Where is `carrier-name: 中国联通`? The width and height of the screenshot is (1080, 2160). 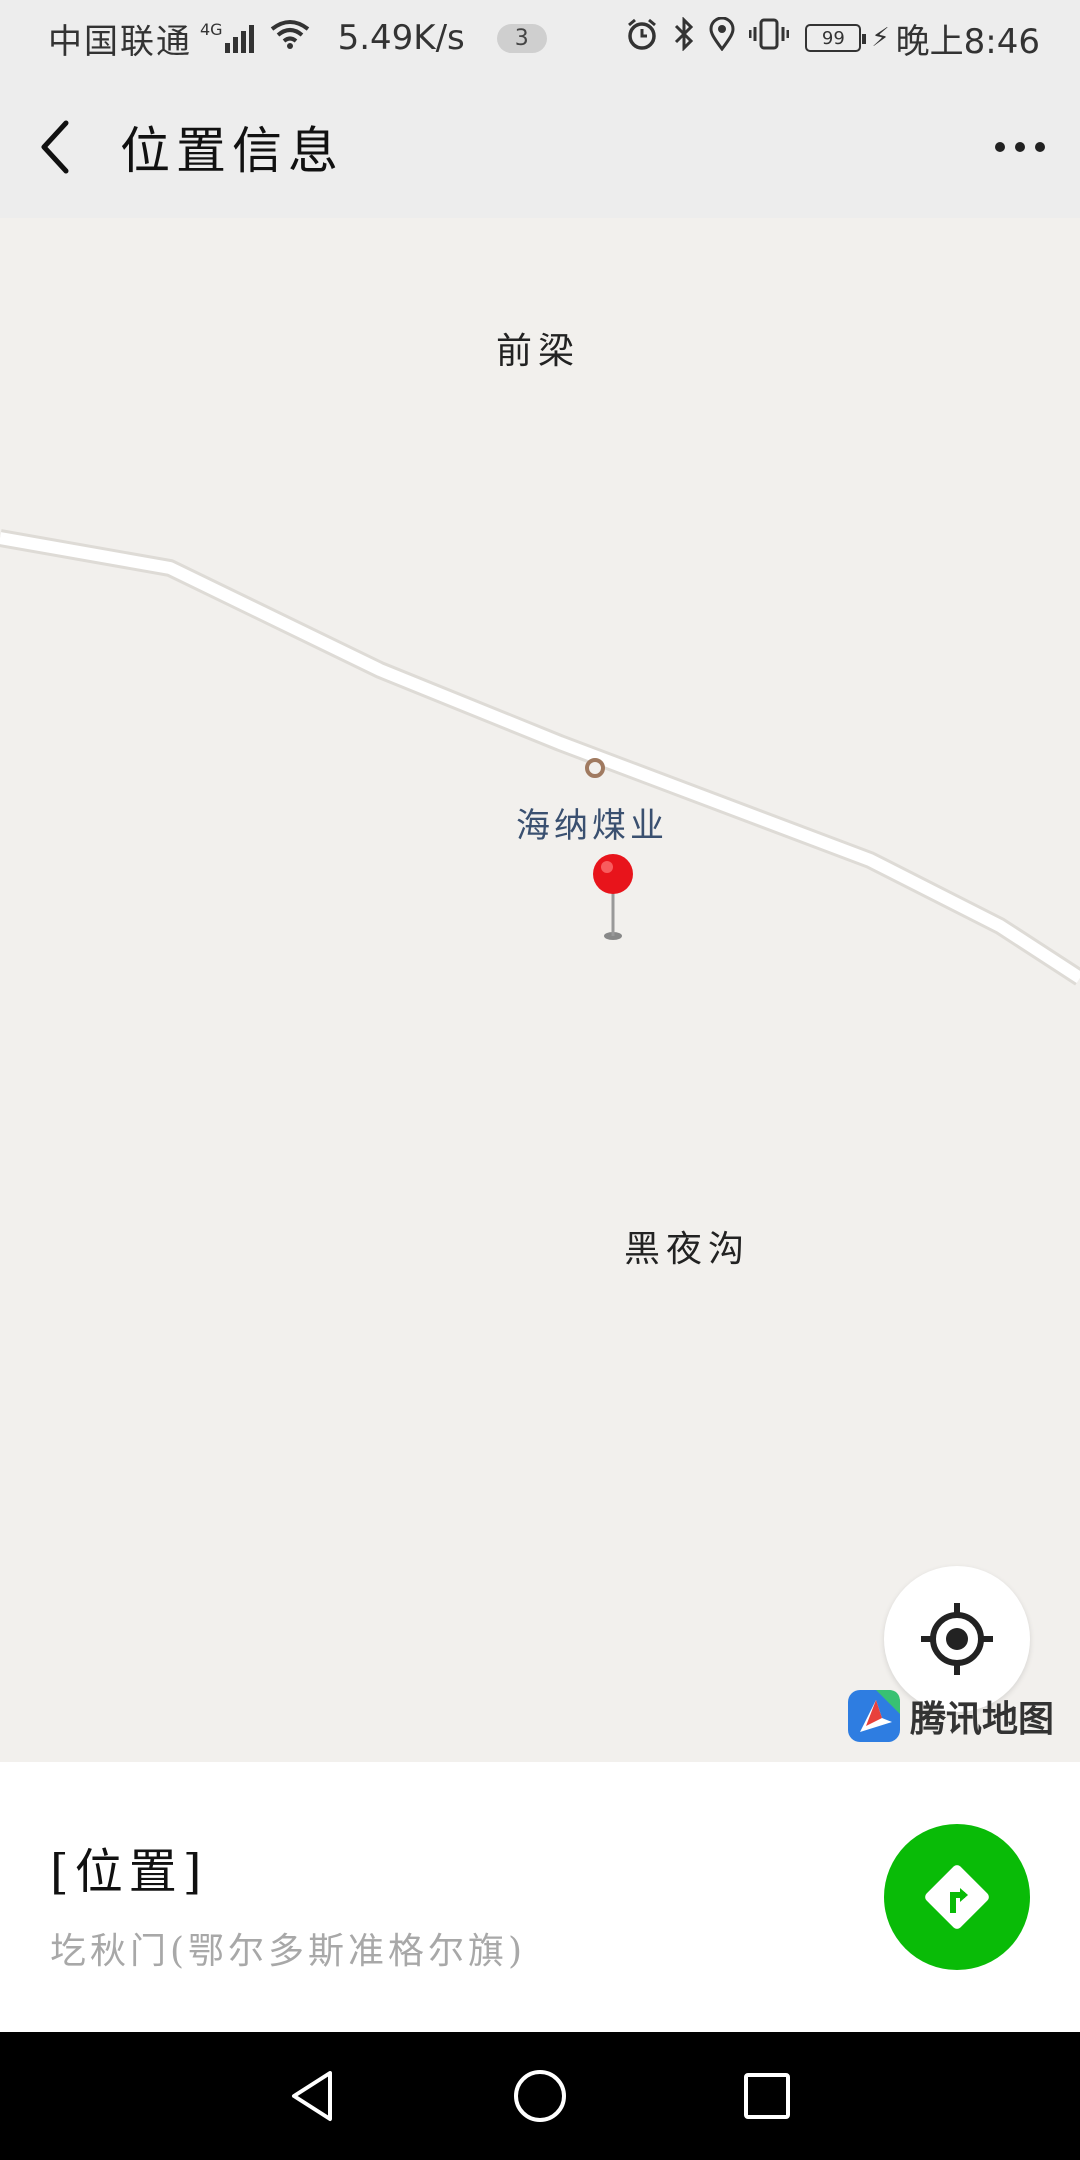
carrier-name: 中国联通 is located at coordinates (120, 41).